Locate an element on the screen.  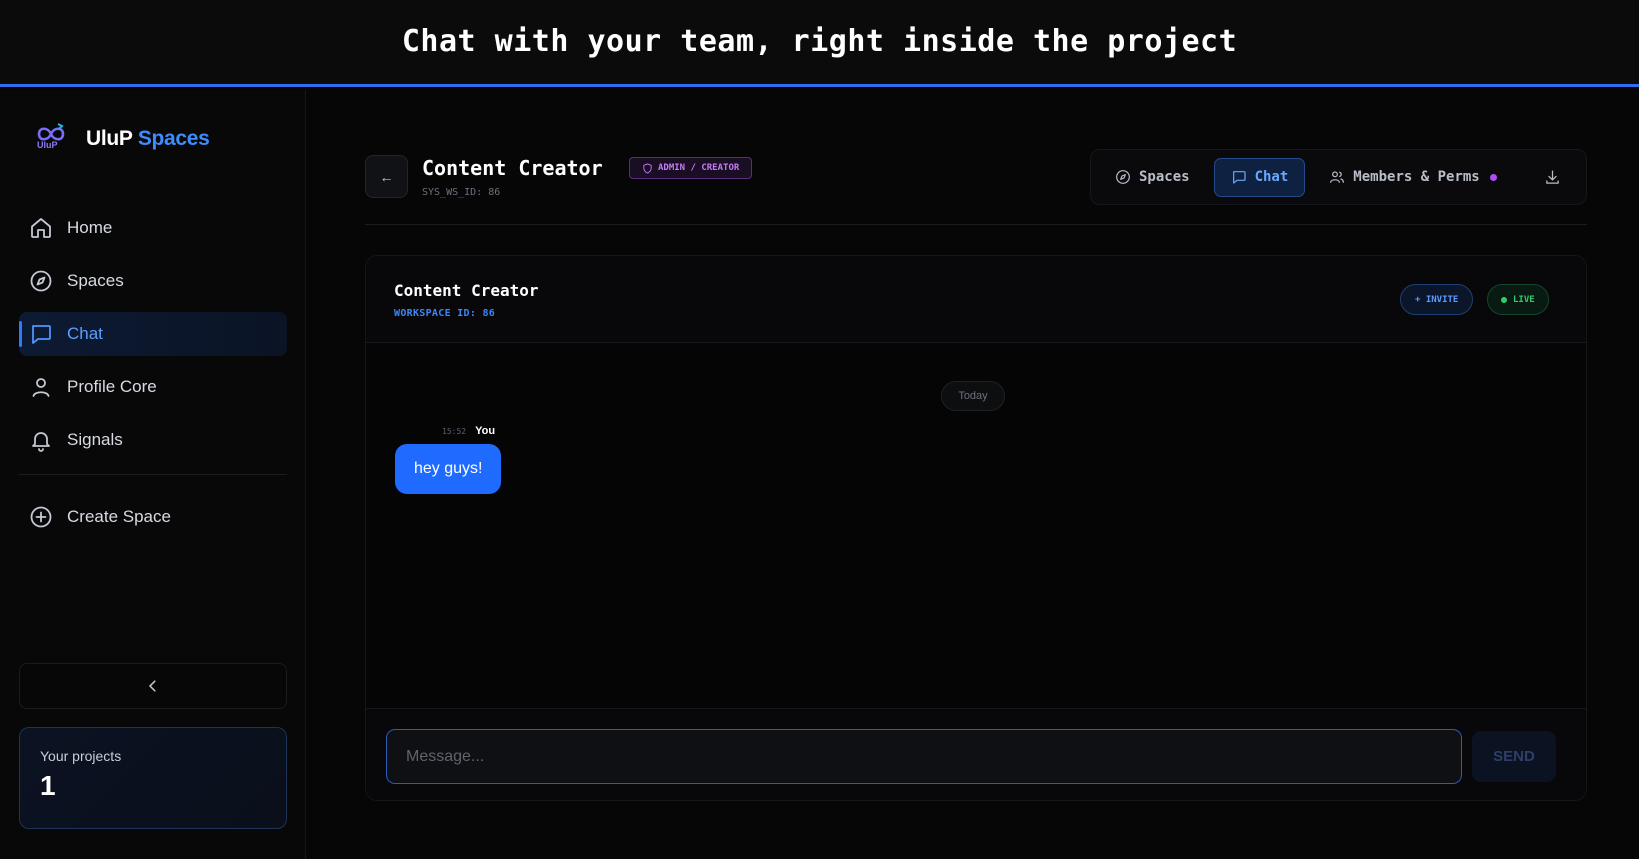
brand: UluP UluP Spaces is located at coordinates (122, 139).